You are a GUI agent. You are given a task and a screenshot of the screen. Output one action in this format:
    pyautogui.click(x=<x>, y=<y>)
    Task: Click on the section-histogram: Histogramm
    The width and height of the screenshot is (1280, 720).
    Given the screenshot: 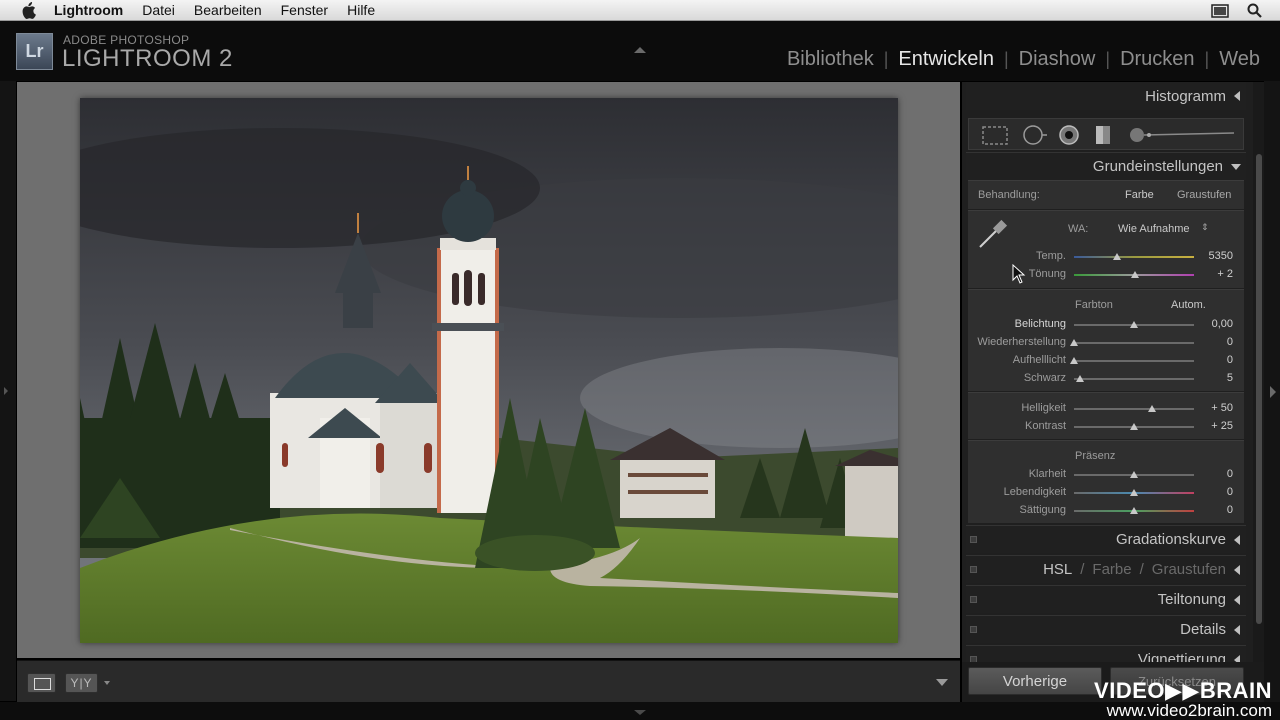 What is the action you would take?
    pyautogui.click(x=1106, y=96)
    